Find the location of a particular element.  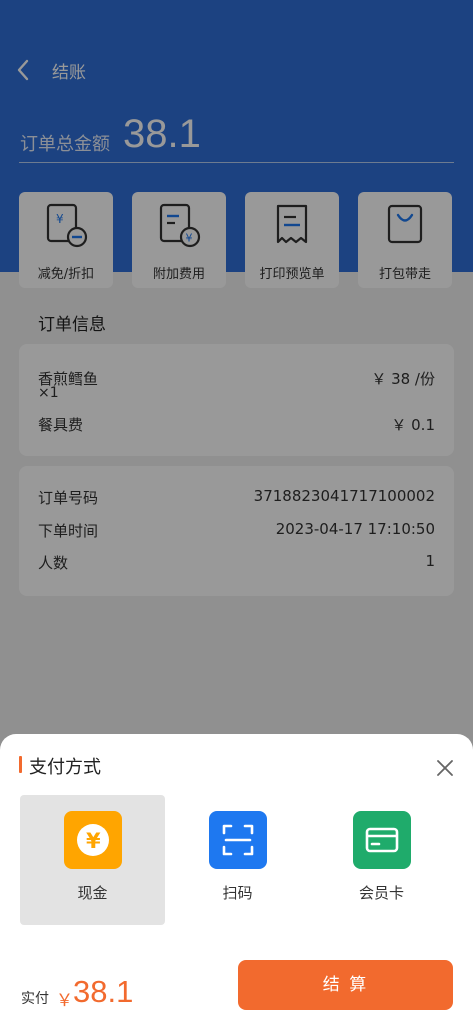

actual-pay-label: 实付 is located at coordinates (35, 999).